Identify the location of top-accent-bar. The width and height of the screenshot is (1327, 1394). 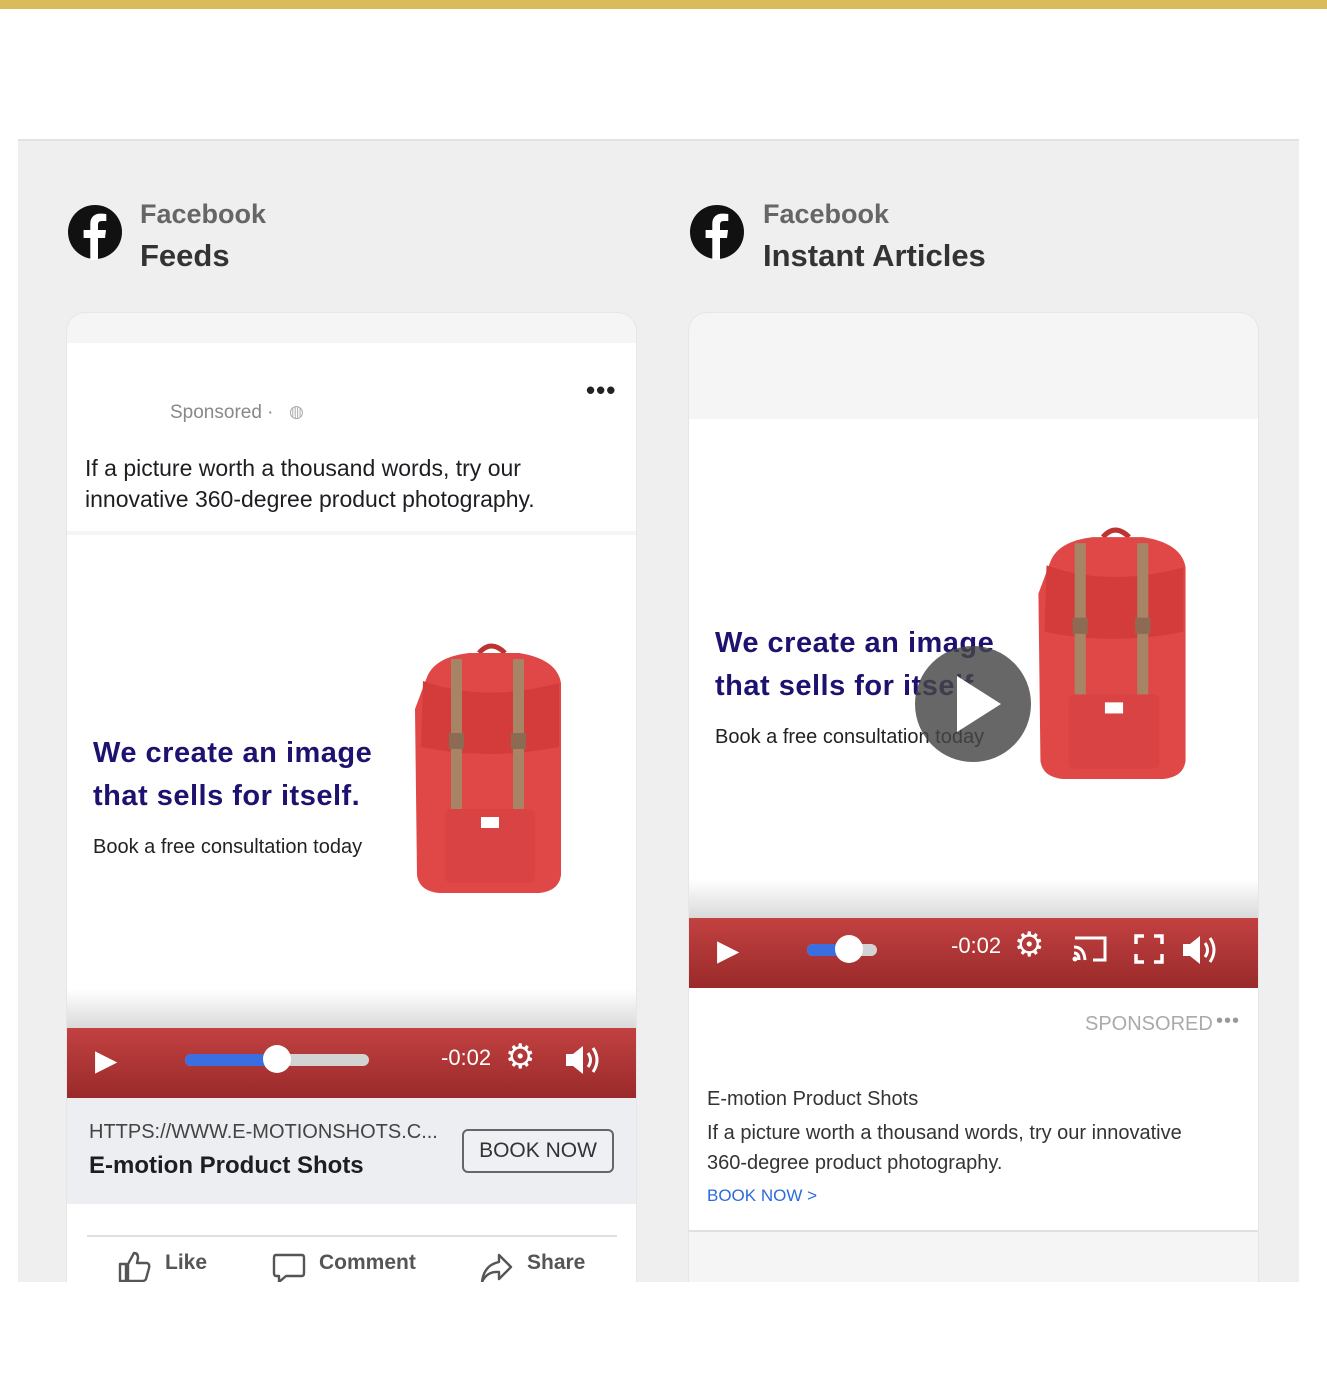
(663, 4).